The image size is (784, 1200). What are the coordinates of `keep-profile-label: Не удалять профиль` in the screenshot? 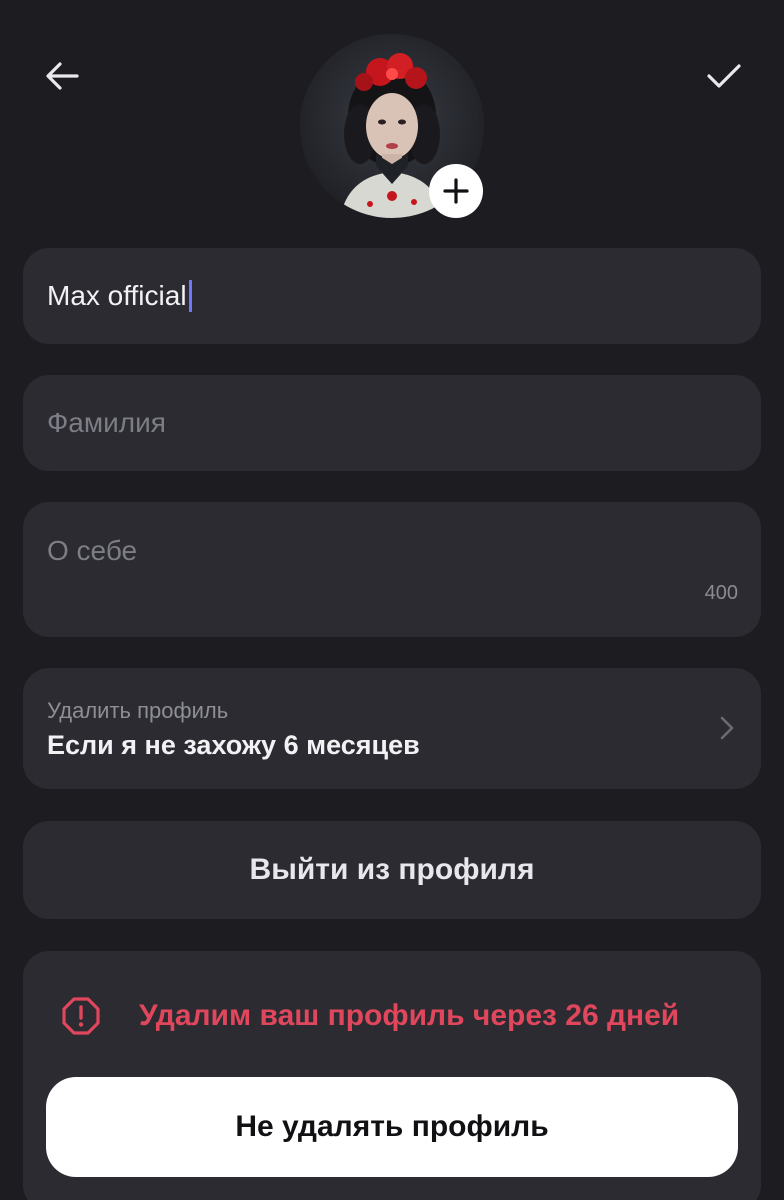 It's located at (392, 1126).